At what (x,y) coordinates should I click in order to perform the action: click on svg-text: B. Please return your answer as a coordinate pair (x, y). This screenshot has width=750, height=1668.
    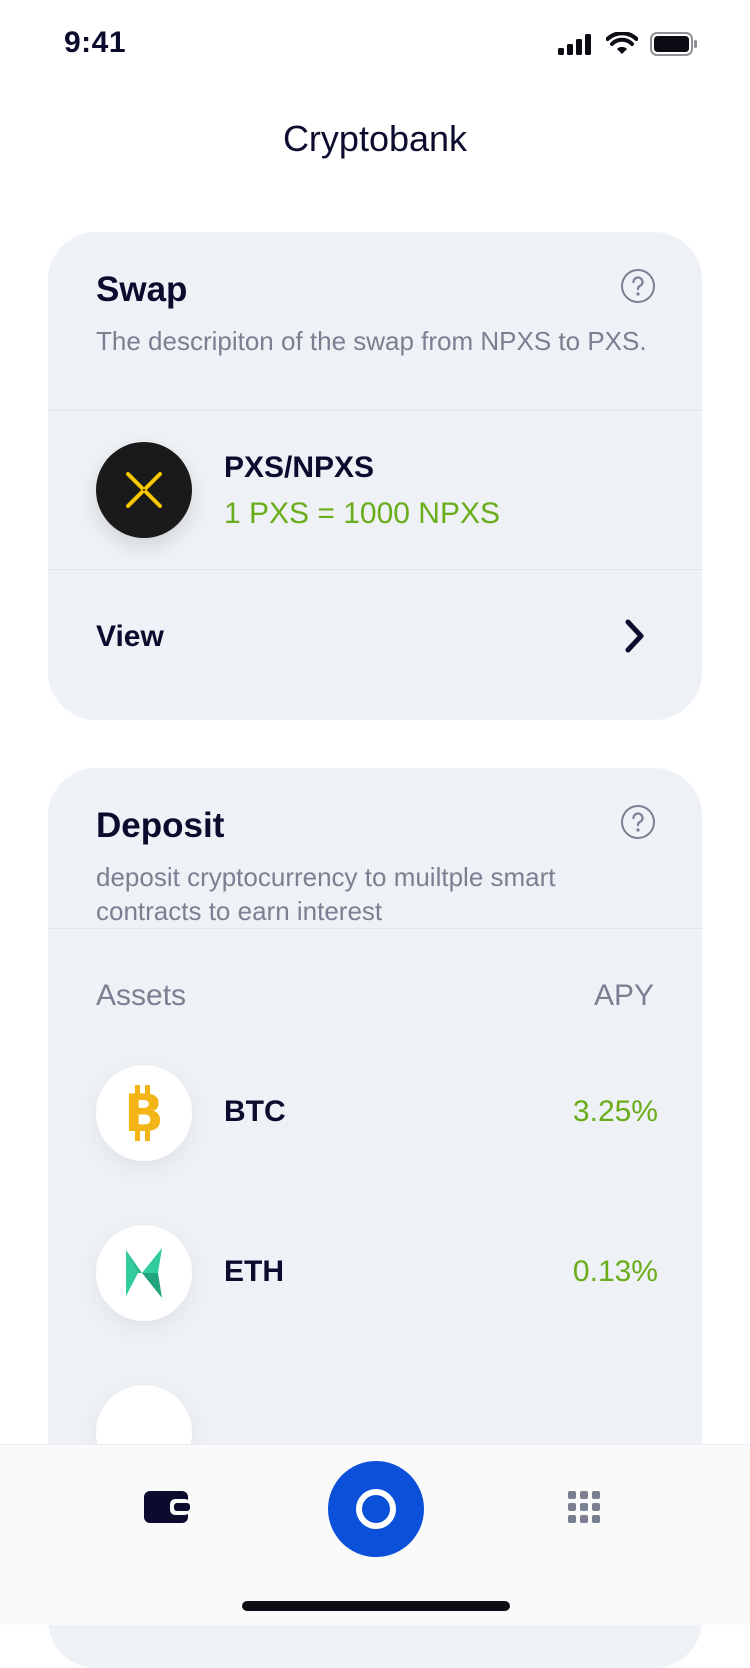
    Looking at the image, I should click on (144, 1113).